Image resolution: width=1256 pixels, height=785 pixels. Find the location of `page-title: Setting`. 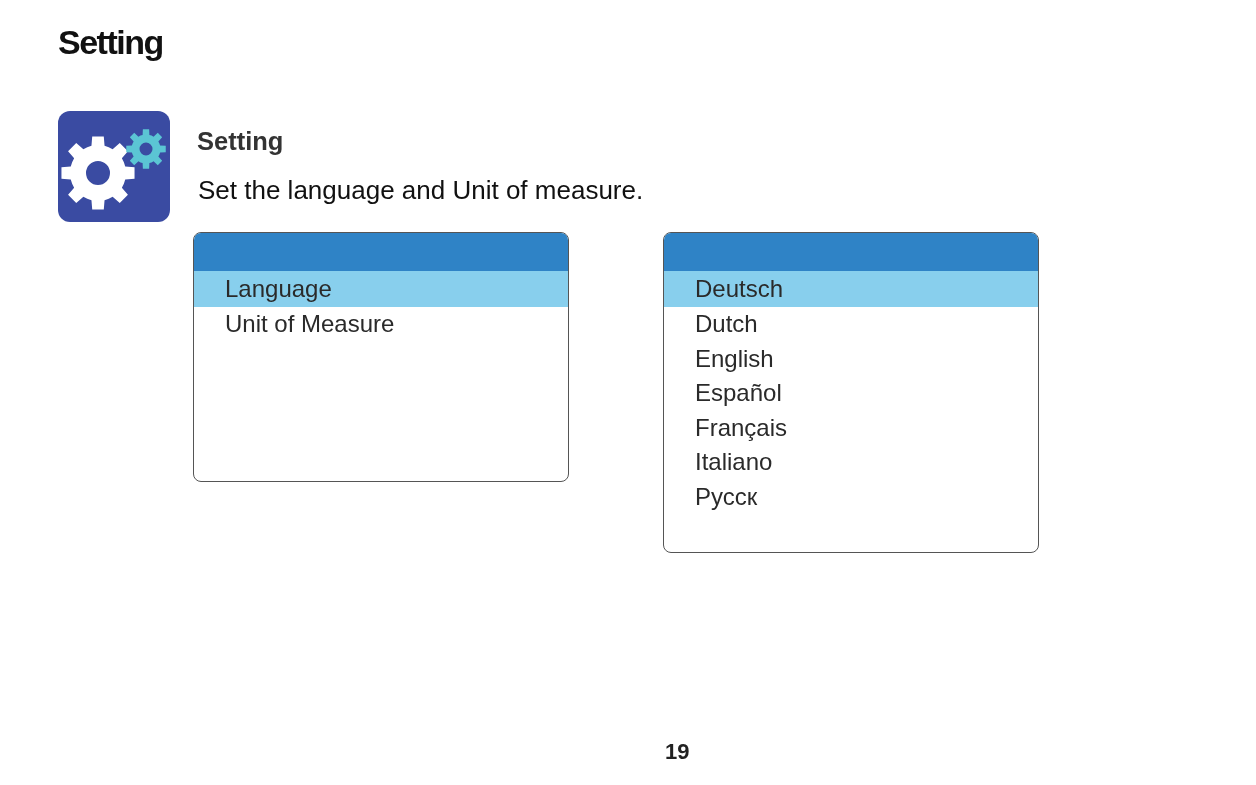

page-title: Setting is located at coordinates (110, 42).